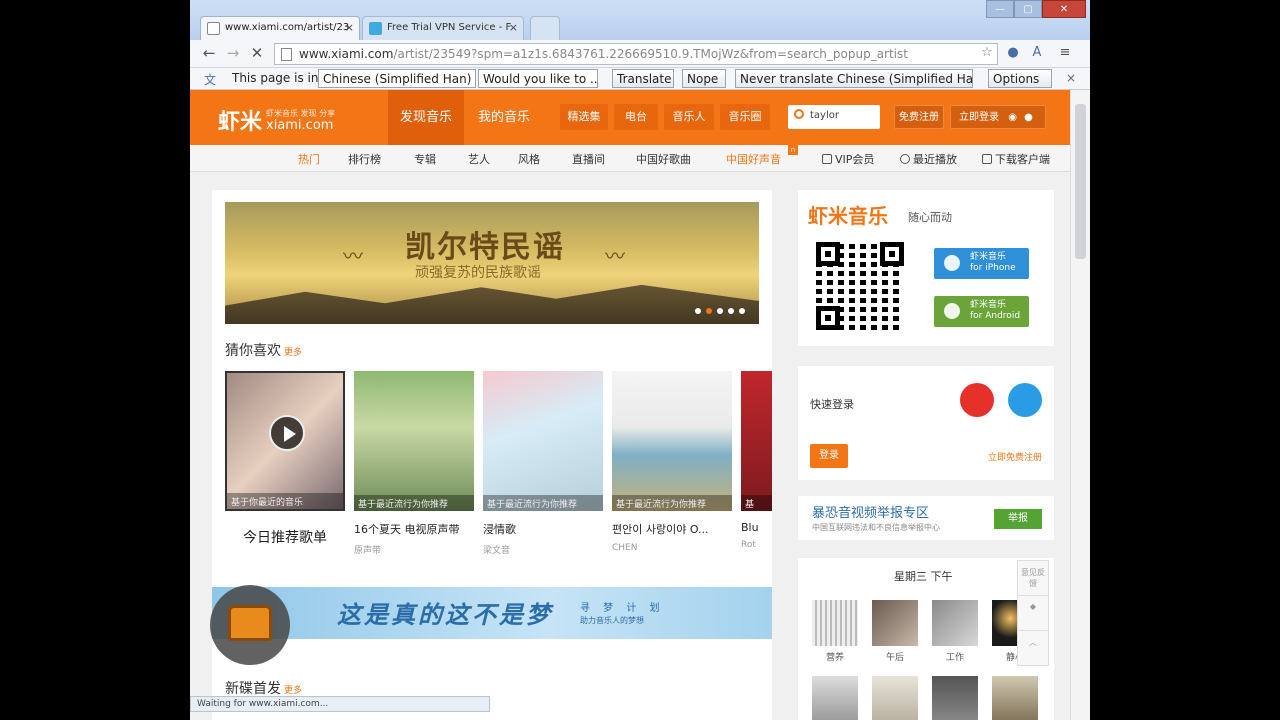 The width and height of the screenshot is (1280, 720). What do you see at coordinates (1033, 648) in the screenshot?
I see `back-to-top-icon: ︿` at bounding box center [1033, 648].